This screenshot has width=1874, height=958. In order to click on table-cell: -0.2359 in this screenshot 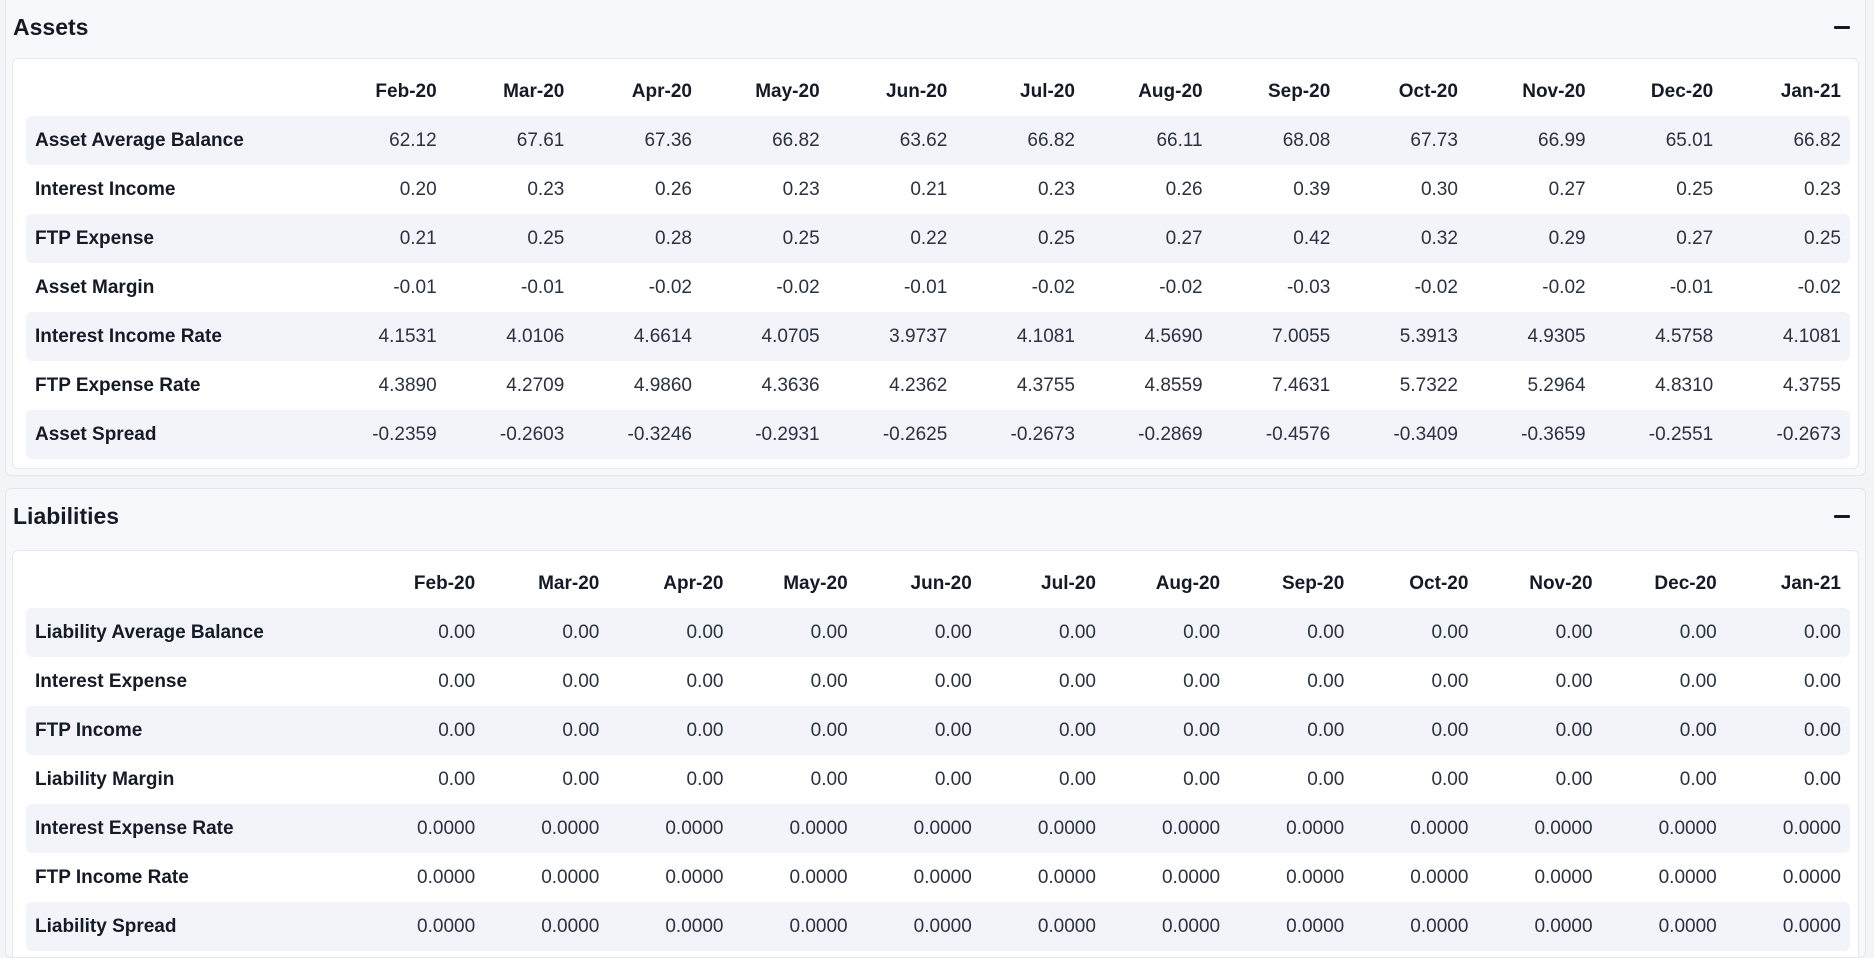, I will do `click(382, 434)`.